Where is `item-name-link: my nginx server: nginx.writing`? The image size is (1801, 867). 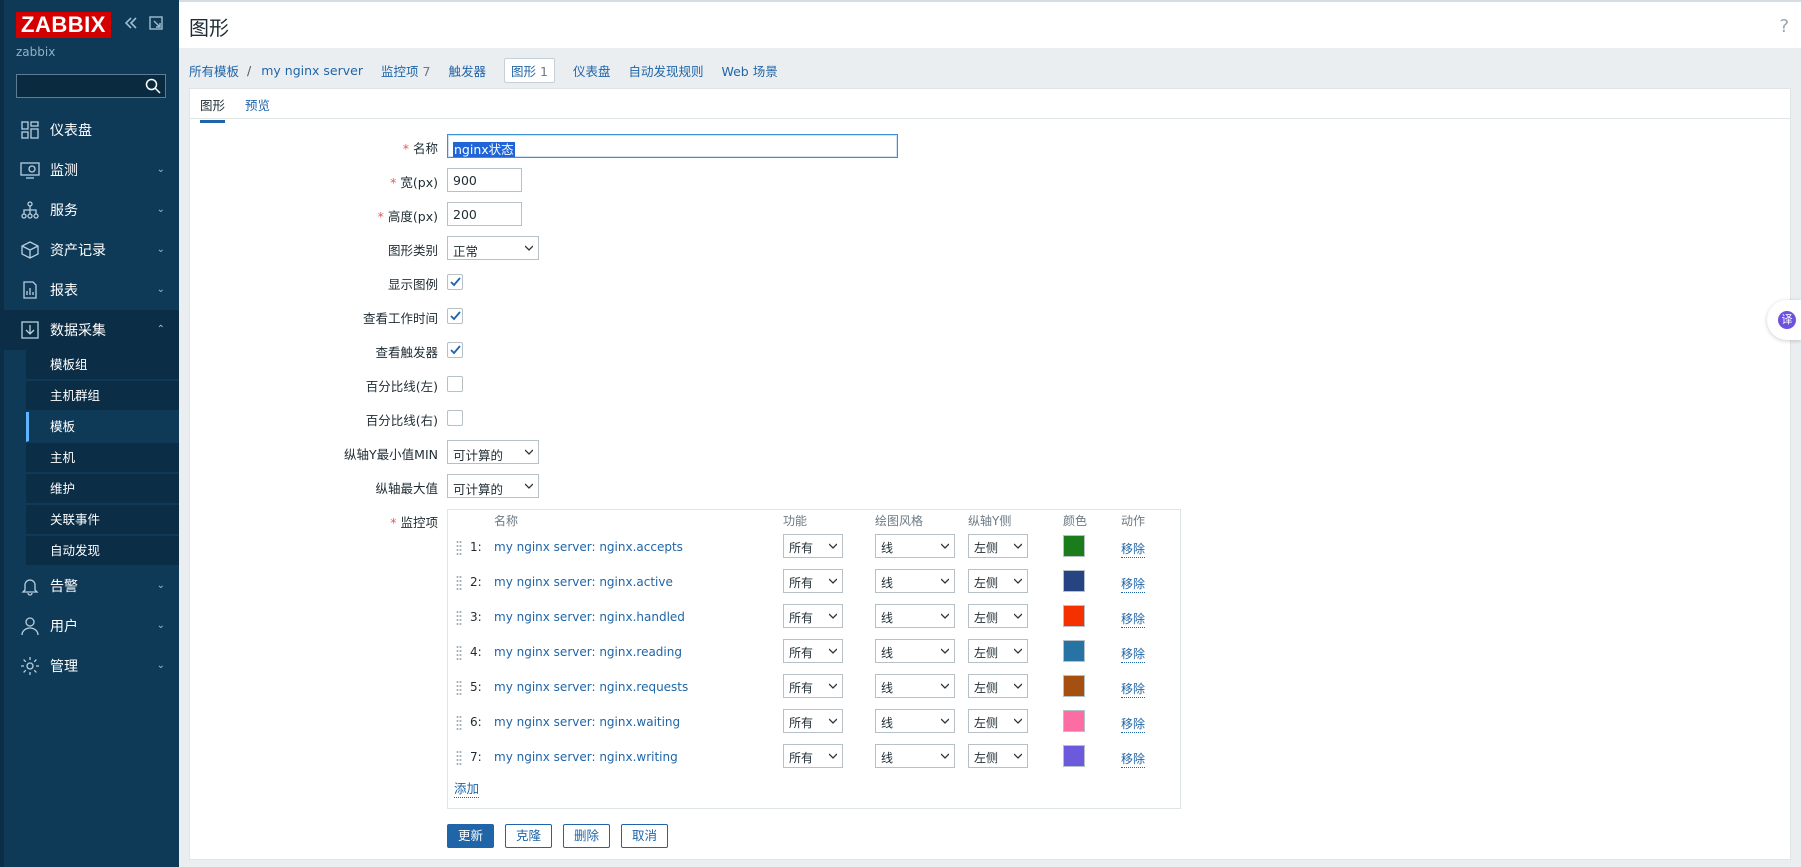
item-name-link: my nginx server: nginx.writing is located at coordinates (586, 757).